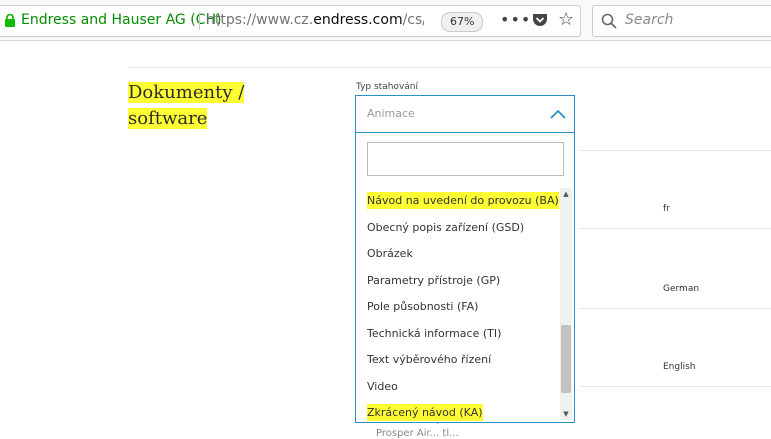 This screenshot has height=439, width=771. I want to click on option-ti: Technická informace (TI), so click(457, 334).